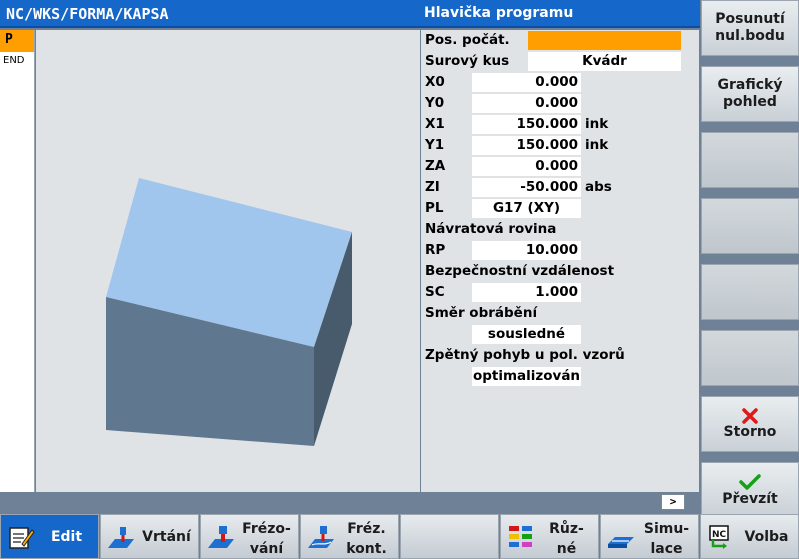 The image size is (799, 559). Describe the element at coordinates (526, 334) in the screenshot. I see `smer-obrabeni-select: sousledné` at that location.